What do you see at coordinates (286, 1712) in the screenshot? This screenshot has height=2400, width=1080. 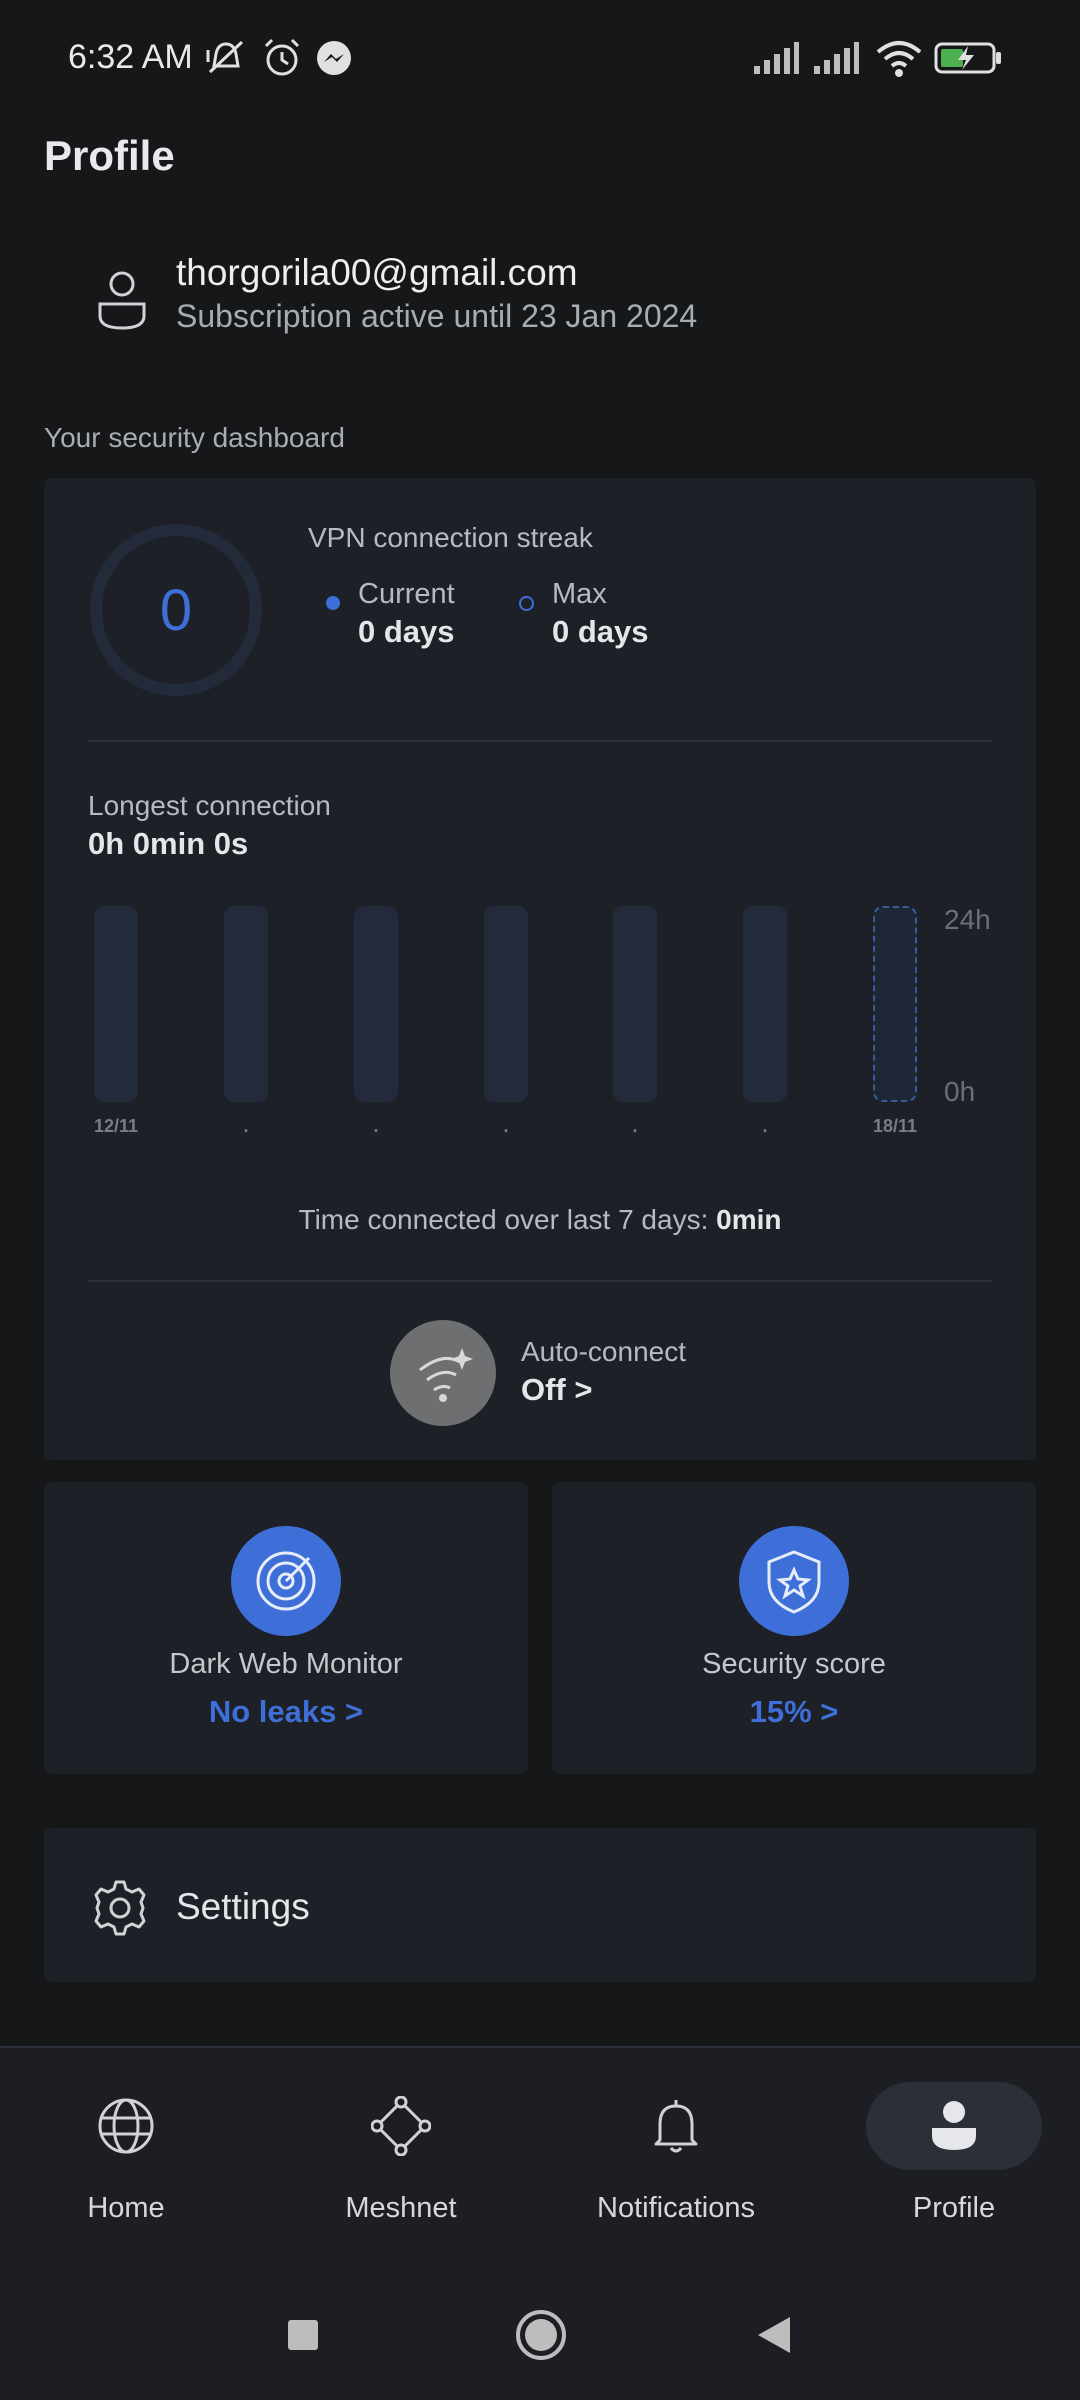 I see `dark-web-monitor-status: No leaks >` at bounding box center [286, 1712].